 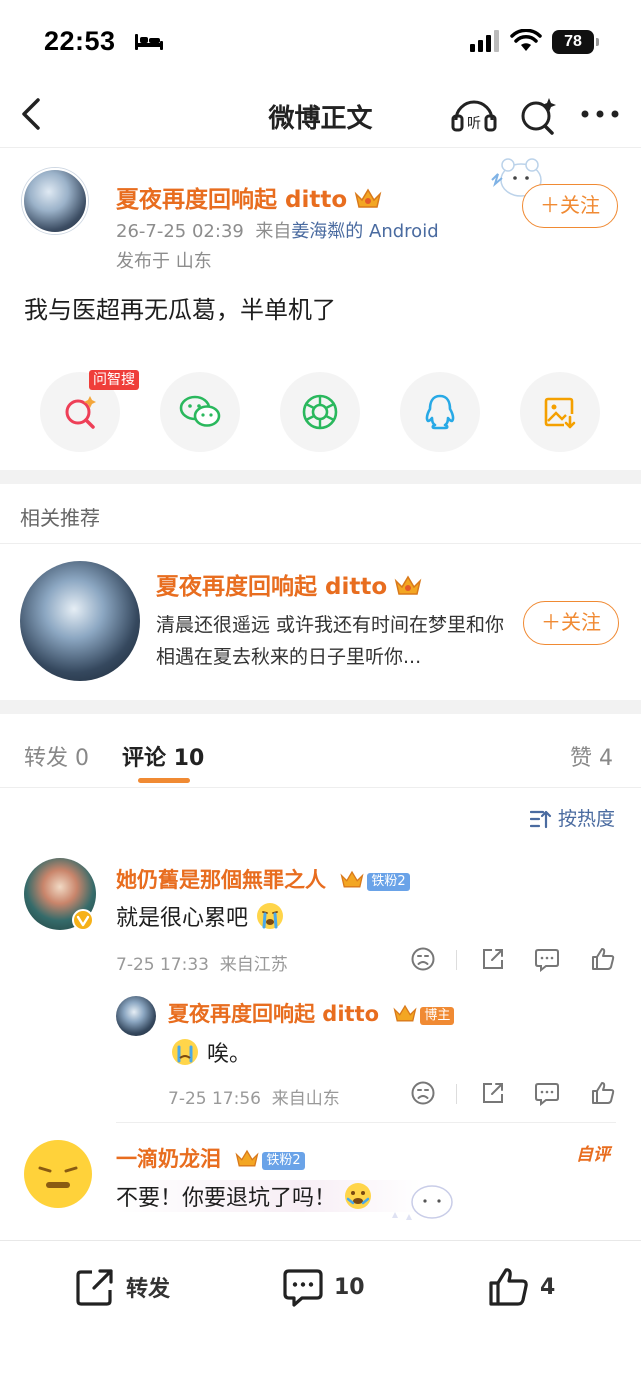 What do you see at coordinates (60, 518) in the screenshot?
I see `recommend-title: 相关推荐` at bounding box center [60, 518].